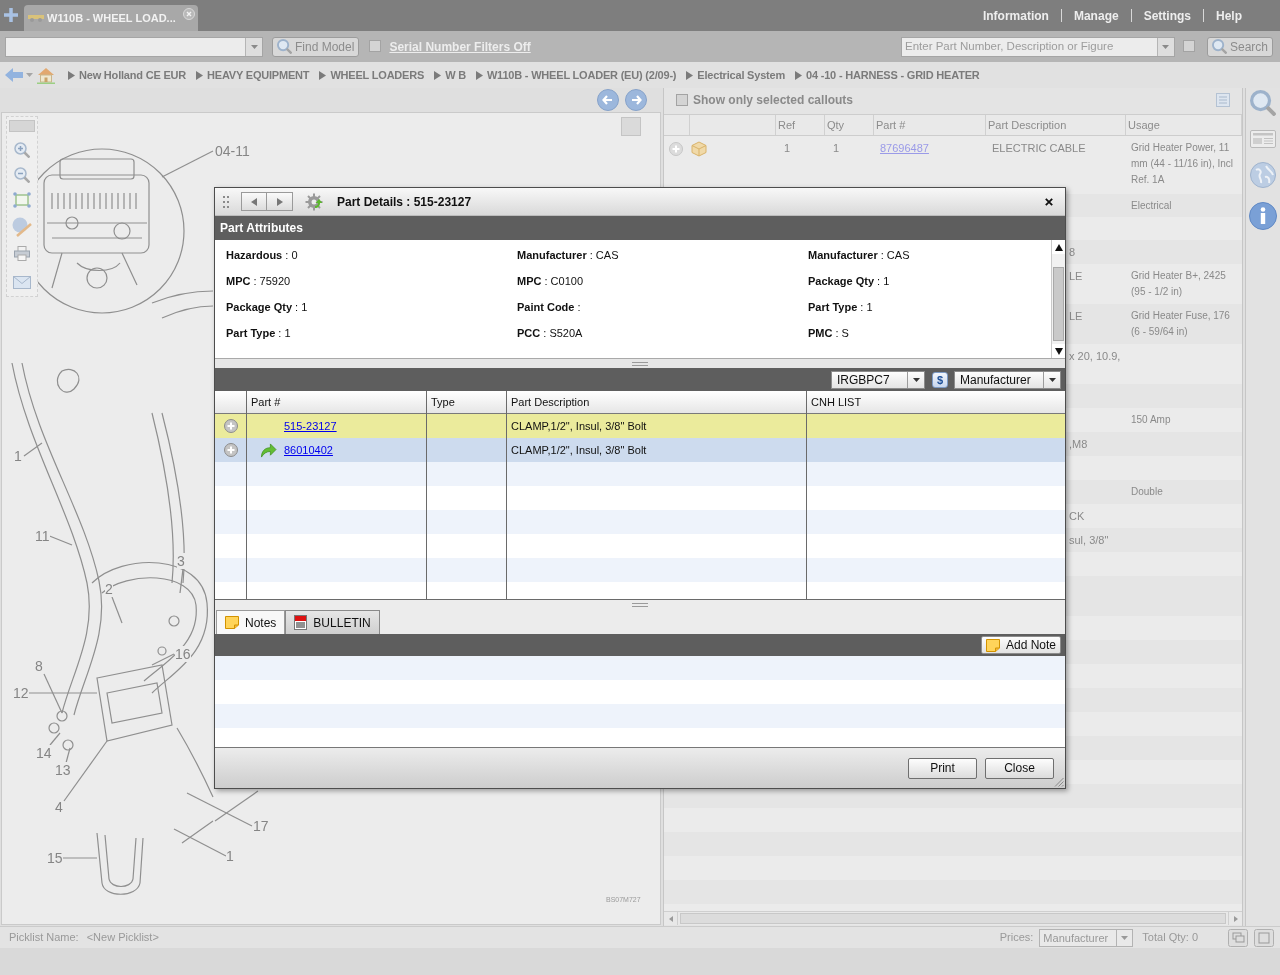 The image size is (1280, 975). I want to click on scroll-up-button, so click(1058, 247).